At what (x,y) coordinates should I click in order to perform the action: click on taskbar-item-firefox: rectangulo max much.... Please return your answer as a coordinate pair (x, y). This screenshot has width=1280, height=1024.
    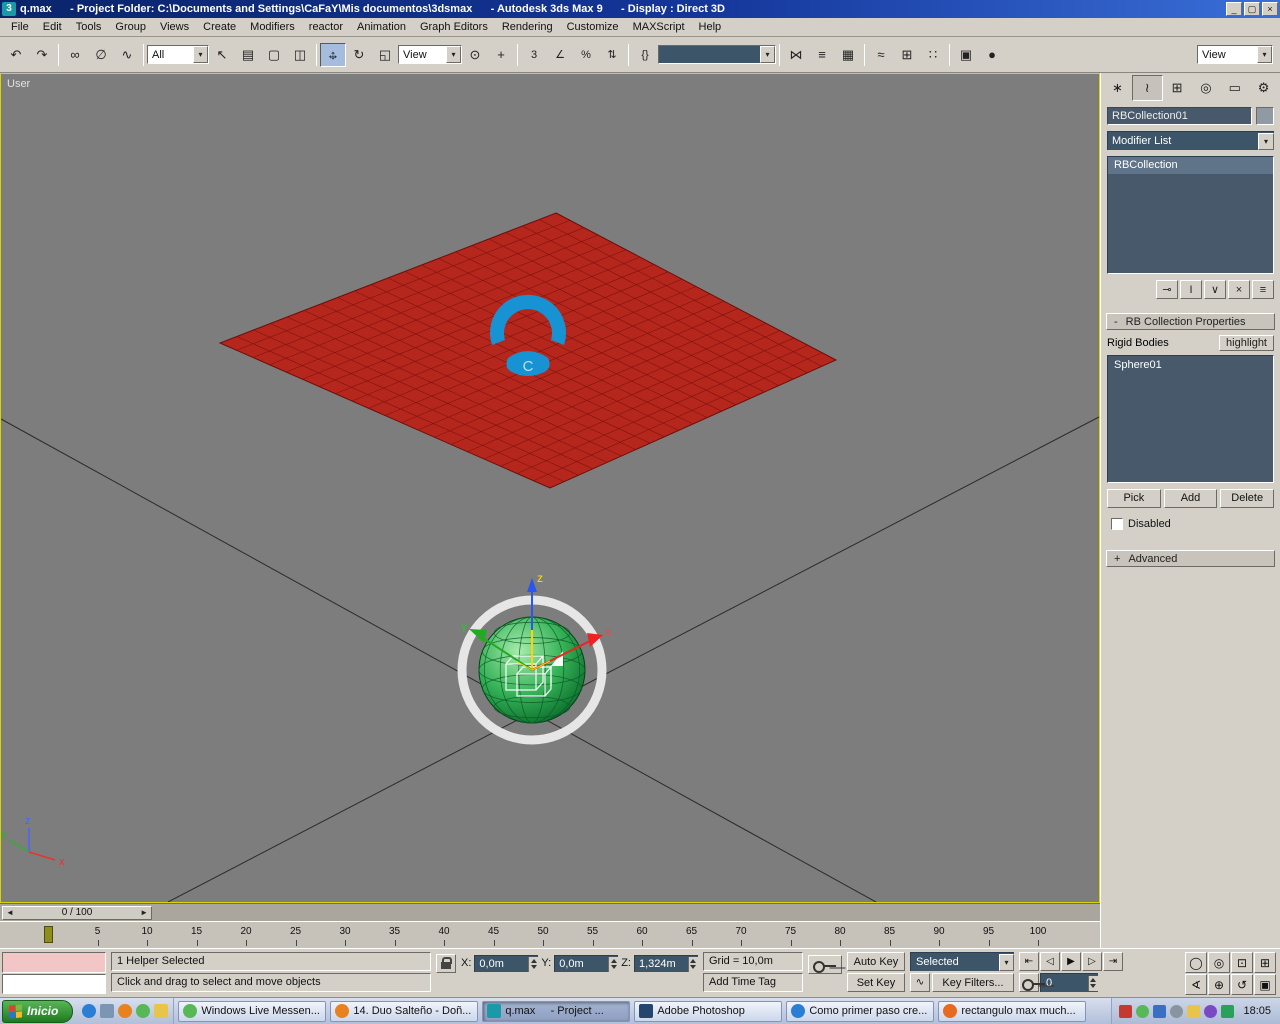
    Looking at the image, I should click on (1012, 1011).